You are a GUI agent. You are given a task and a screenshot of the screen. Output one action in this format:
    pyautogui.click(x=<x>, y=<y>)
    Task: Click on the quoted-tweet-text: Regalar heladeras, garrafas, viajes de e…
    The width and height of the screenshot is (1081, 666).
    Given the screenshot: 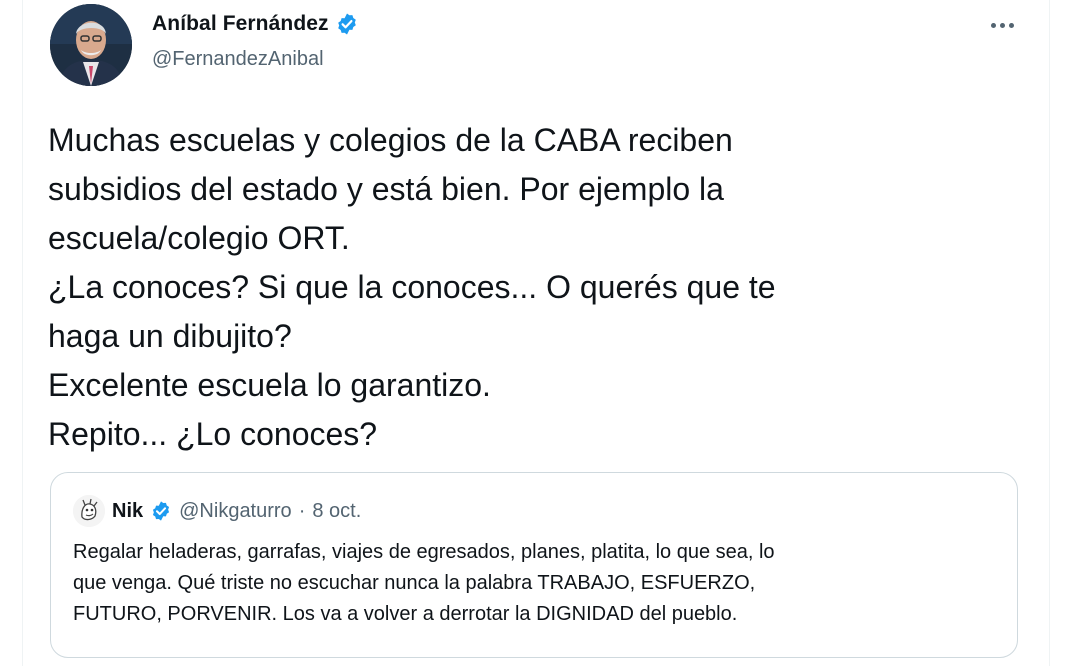 What is the action you would take?
    pyautogui.click(x=538, y=583)
    